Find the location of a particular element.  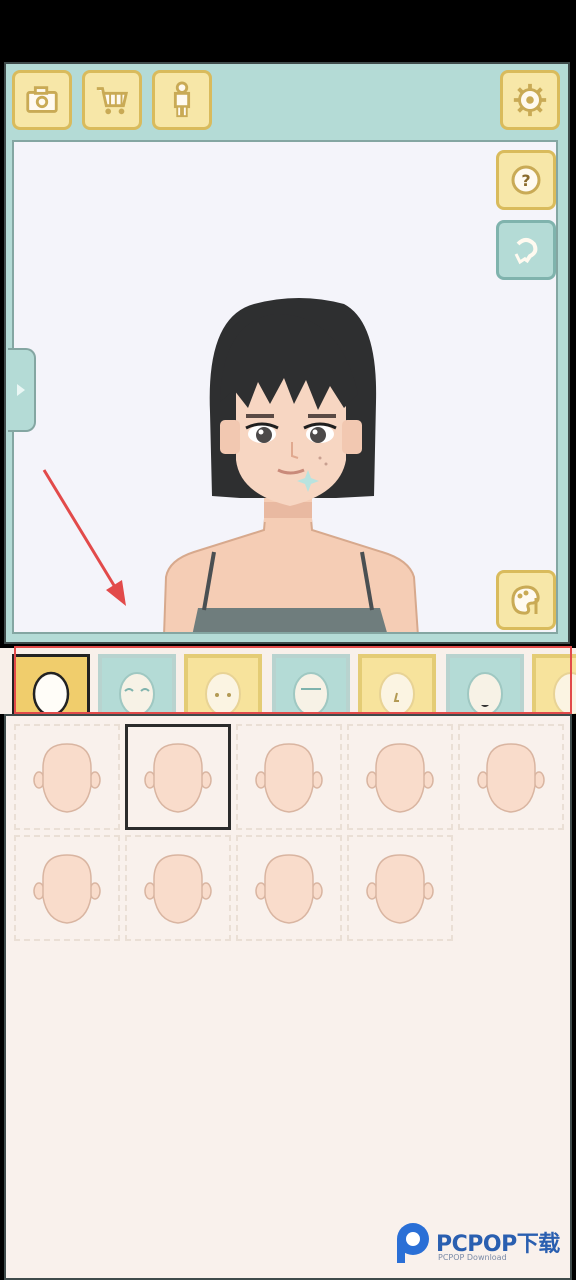

tab-face-shape is located at coordinates (51, 684).